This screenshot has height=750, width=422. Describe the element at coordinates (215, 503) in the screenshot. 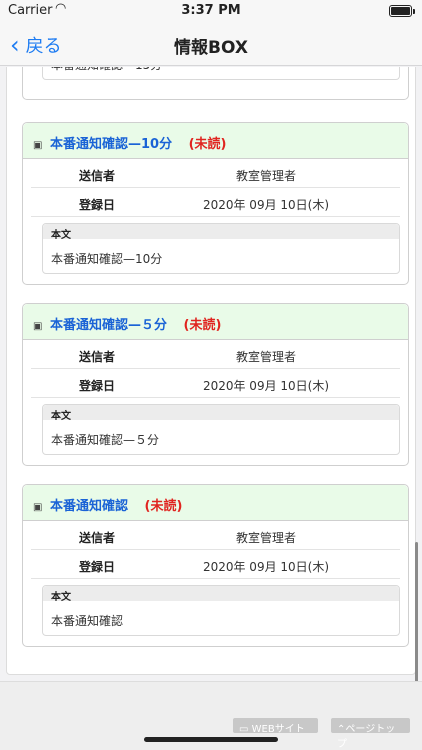

I see `message-header: ▣ 本番通知確認 (未読)` at that location.